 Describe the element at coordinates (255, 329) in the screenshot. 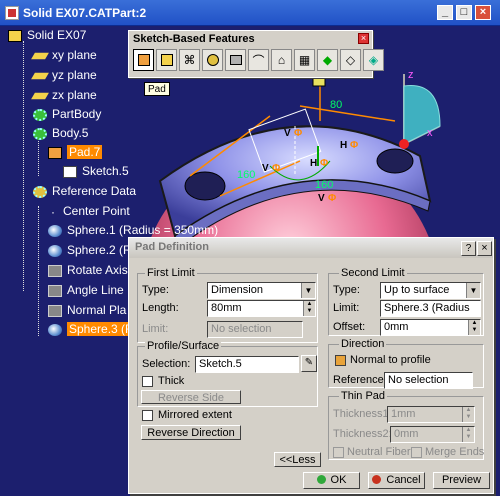

I see `first-limit-field: No selection` at that location.